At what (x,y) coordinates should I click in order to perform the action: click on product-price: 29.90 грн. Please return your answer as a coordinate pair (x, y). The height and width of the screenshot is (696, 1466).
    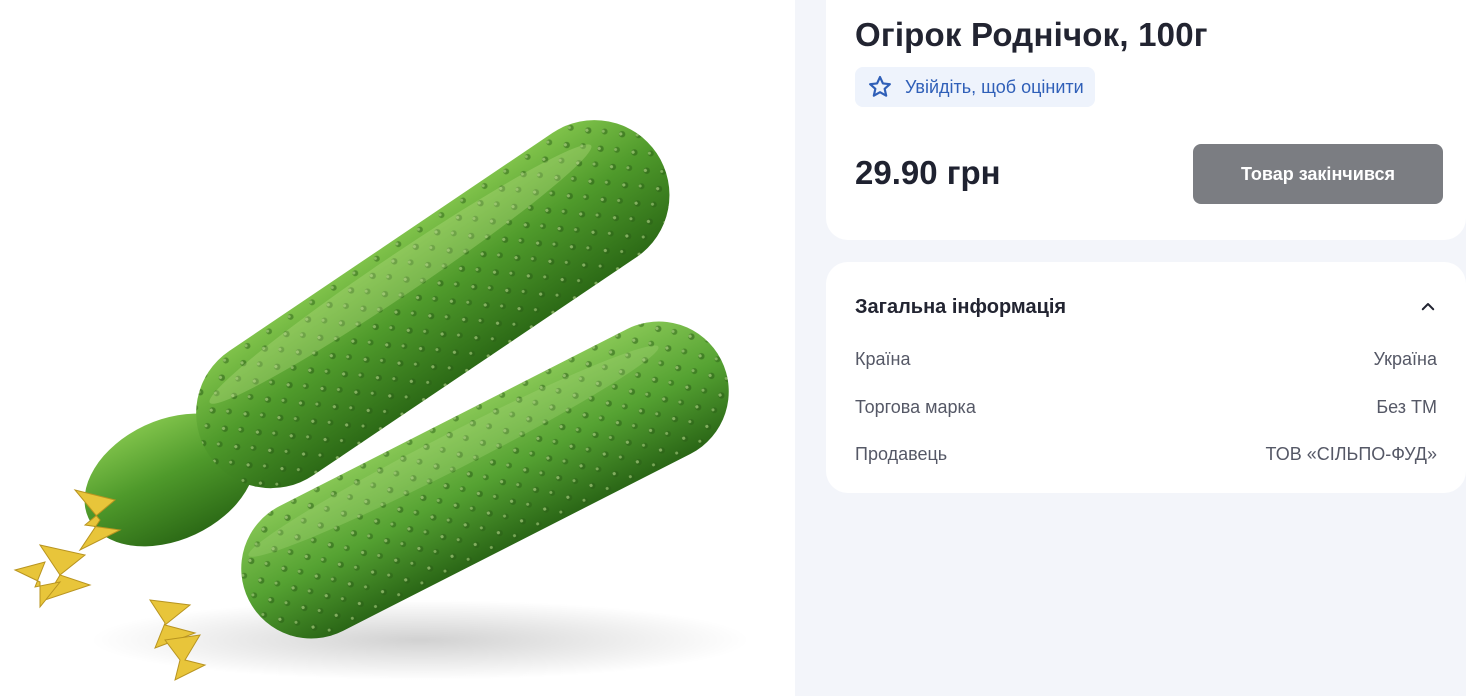
    Looking at the image, I should click on (928, 172).